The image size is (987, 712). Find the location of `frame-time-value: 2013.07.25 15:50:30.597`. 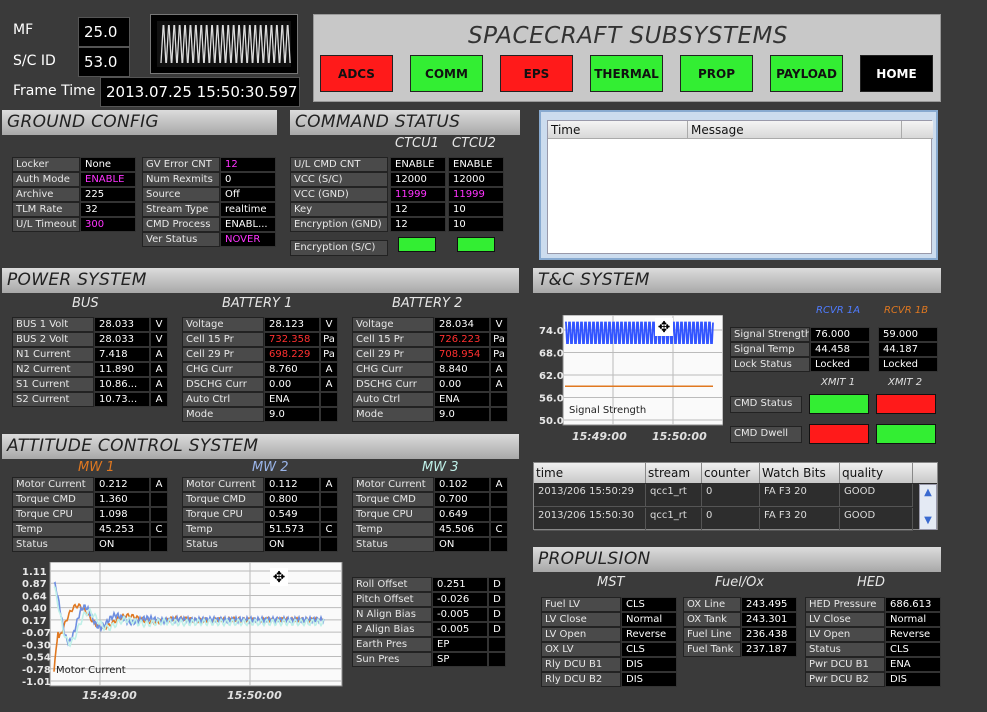

frame-time-value: 2013.07.25 15:50:30.597 is located at coordinates (200, 92).